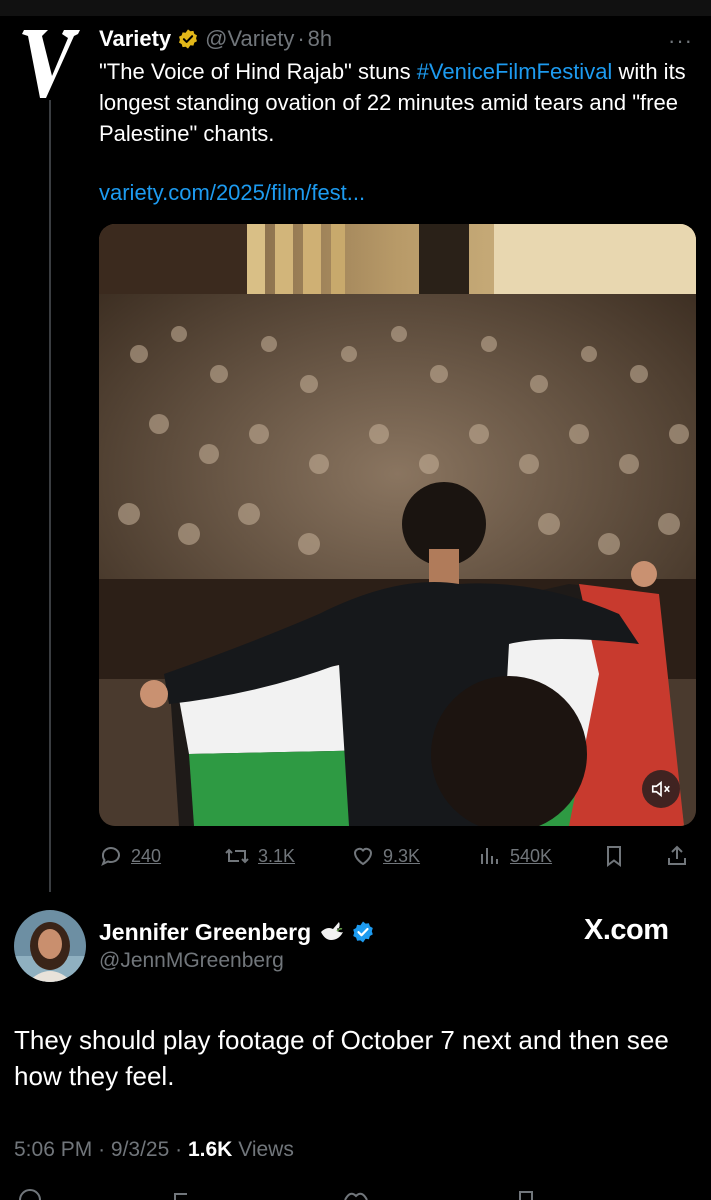 The height and width of the screenshot is (1200, 711). I want to click on post-time: 8h, so click(320, 39).